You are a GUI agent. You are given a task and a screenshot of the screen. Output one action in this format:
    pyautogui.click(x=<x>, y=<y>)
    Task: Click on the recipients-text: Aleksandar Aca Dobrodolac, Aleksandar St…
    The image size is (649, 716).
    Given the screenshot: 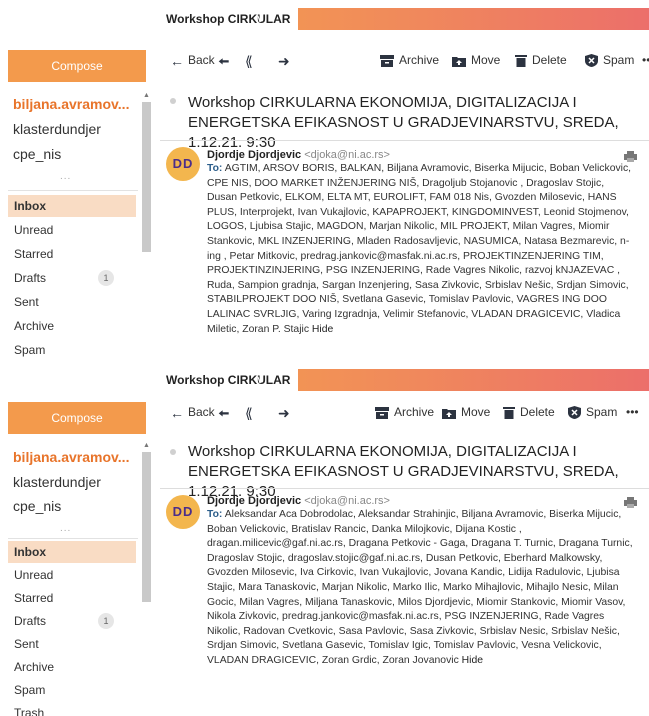 What is the action you would take?
    pyautogui.click(x=420, y=587)
    